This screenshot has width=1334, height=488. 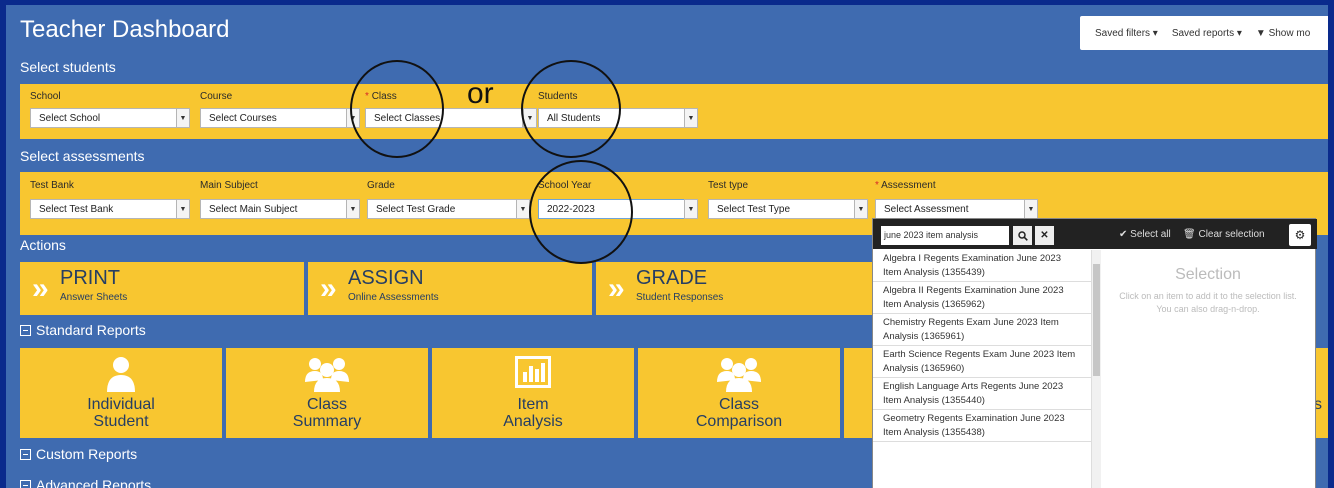 I want to click on list-scrollbar, so click(x=1096, y=369).